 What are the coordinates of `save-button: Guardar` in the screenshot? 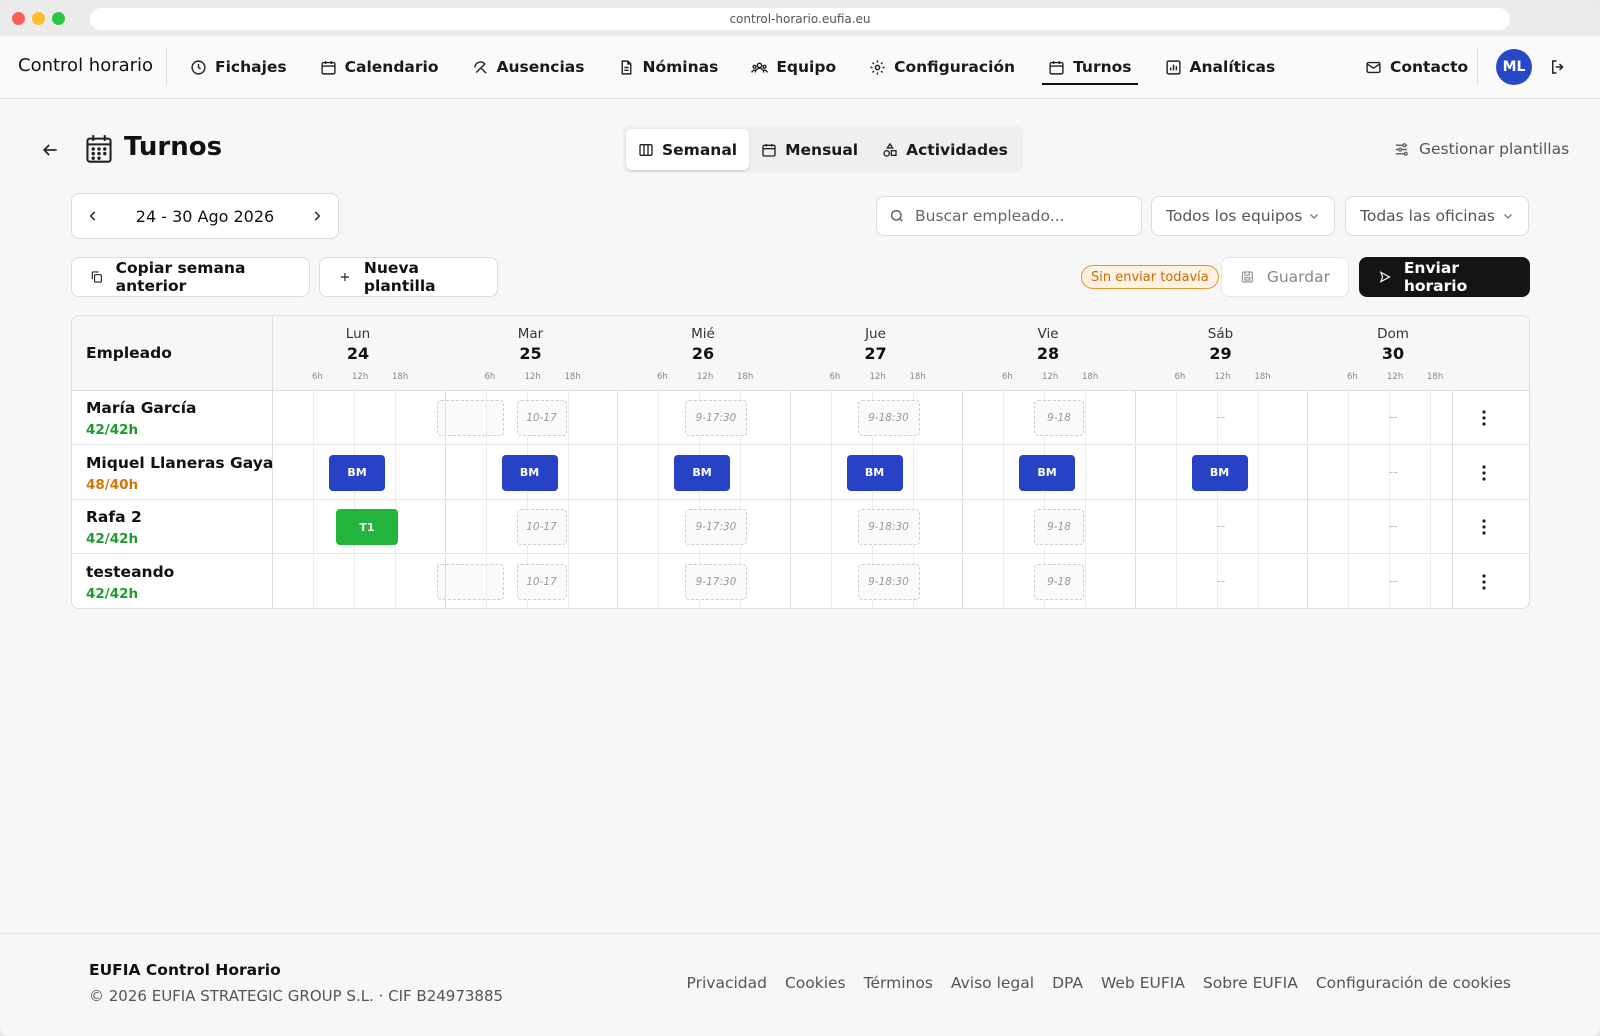 It's located at (1285, 277).